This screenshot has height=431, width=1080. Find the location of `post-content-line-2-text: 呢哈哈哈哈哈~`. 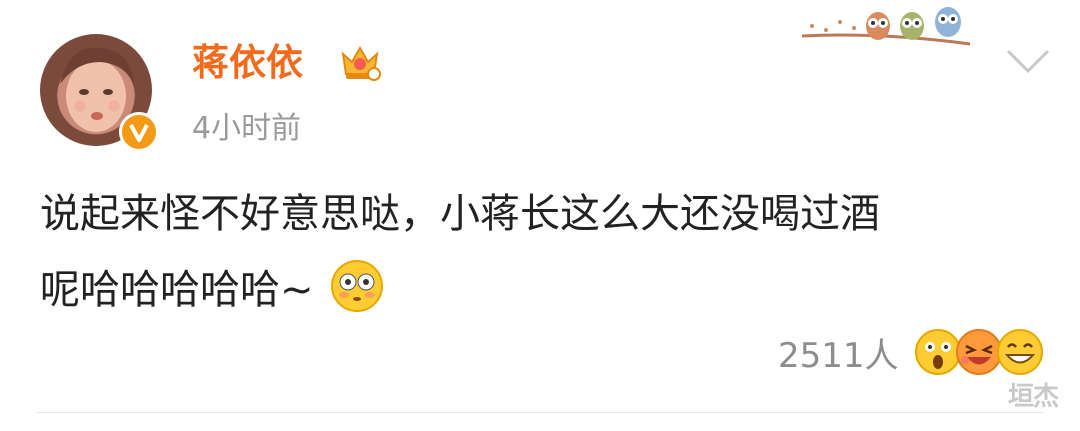

post-content-line-2-text: 呢哈哈哈哈哈~ is located at coordinates (177, 290).